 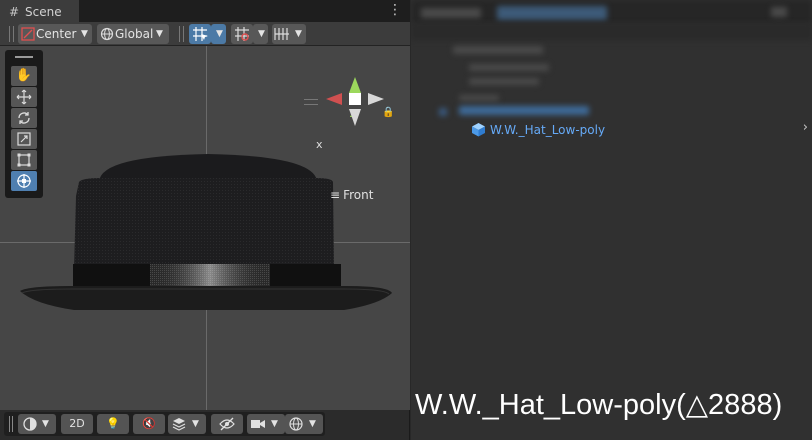 I want to click on pivot-icon, so click(x=28, y=34).